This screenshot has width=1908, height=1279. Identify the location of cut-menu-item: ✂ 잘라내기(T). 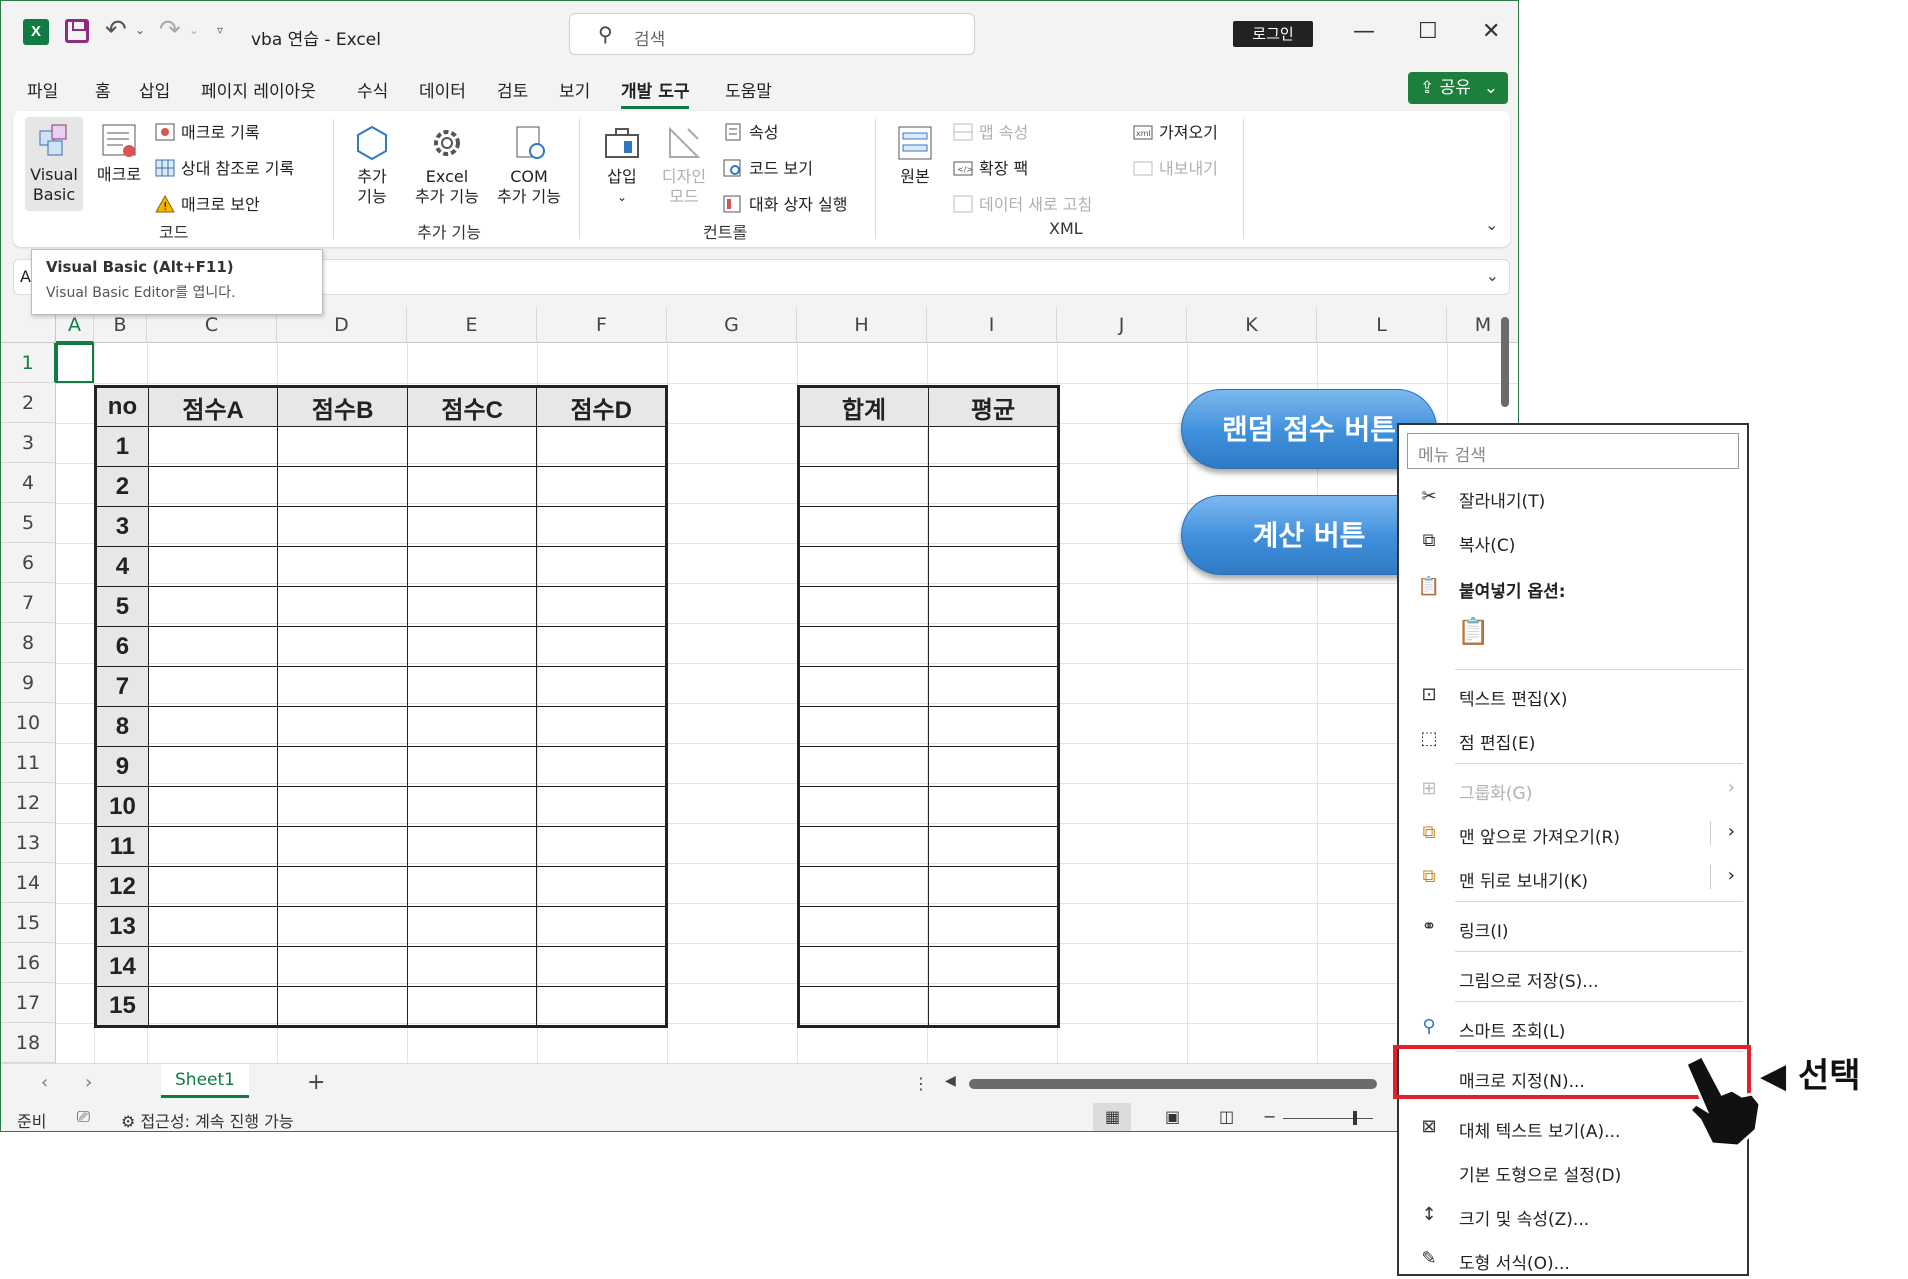
(1573, 497).